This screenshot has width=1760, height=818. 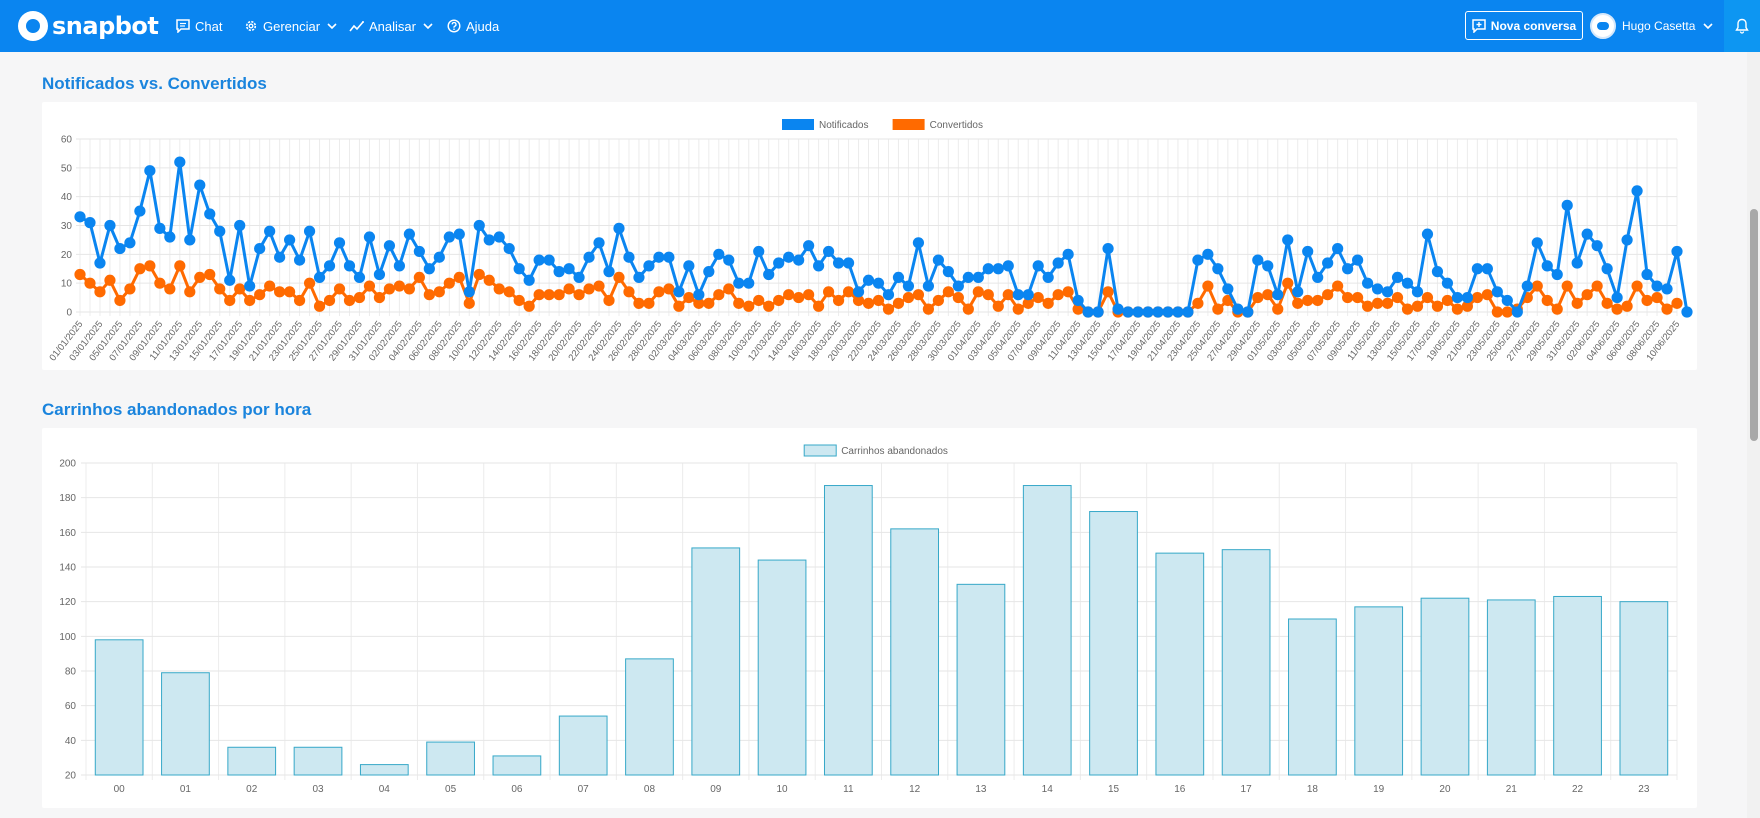 I want to click on x-tick-label: 10, so click(x=783, y=789).